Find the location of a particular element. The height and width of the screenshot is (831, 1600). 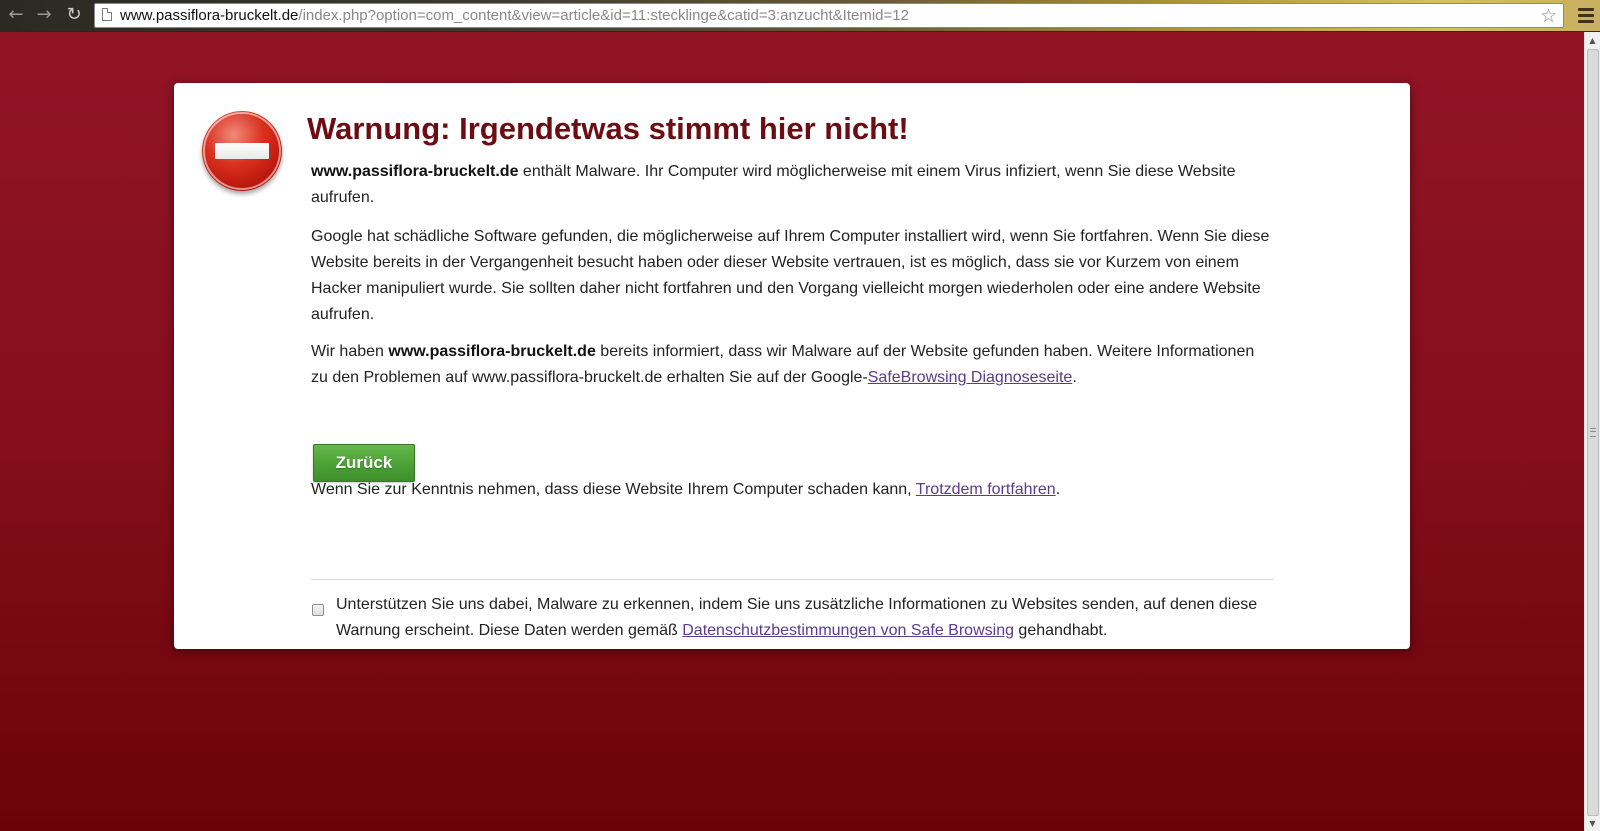

scroll-grip is located at coordinates (1593, 432).